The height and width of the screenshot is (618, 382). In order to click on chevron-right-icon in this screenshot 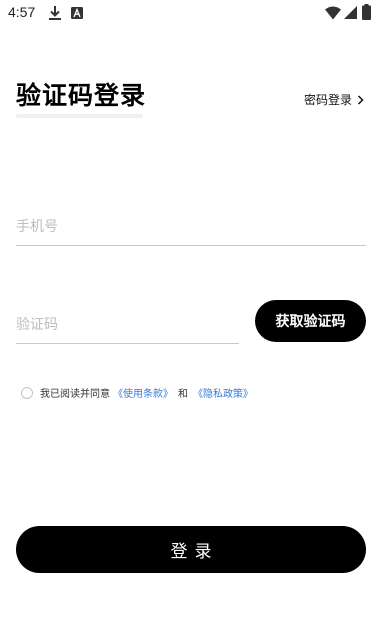, I will do `click(360, 99)`.